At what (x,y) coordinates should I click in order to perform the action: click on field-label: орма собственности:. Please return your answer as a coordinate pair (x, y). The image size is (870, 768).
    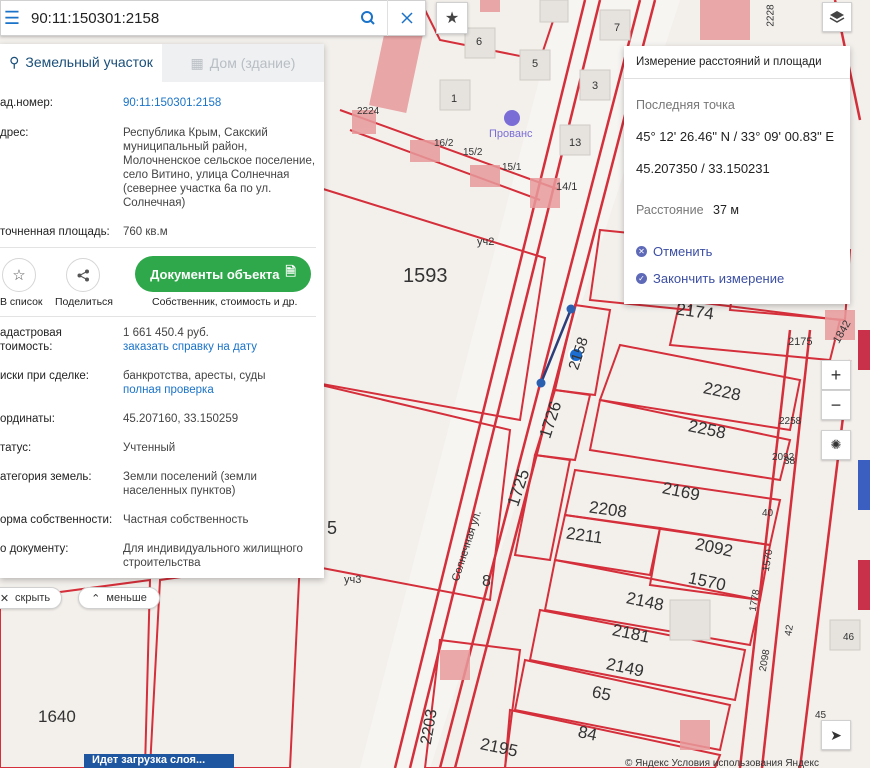
    Looking at the image, I should click on (56, 520).